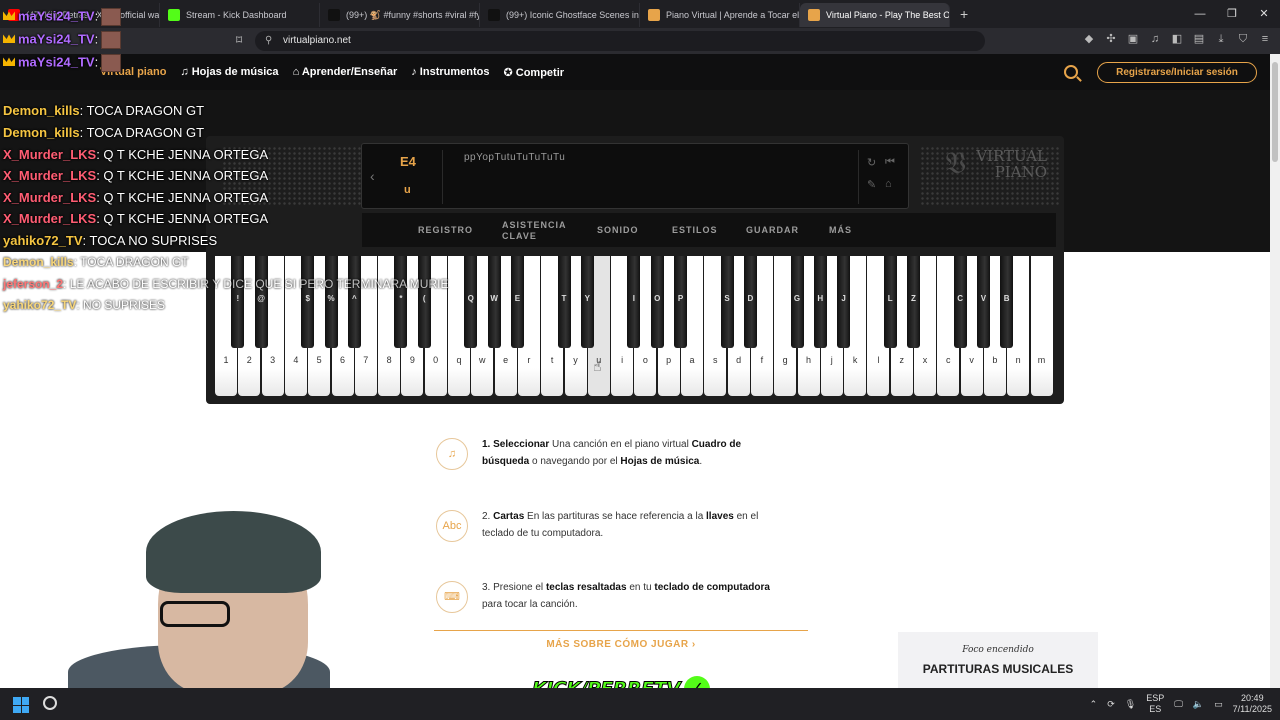 Image resolution: width=1280 pixels, height=720 pixels. What do you see at coordinates (1218, 704) in the screenshot?
I see `battery-icon: ▭` at bounding box center [1218, 704].